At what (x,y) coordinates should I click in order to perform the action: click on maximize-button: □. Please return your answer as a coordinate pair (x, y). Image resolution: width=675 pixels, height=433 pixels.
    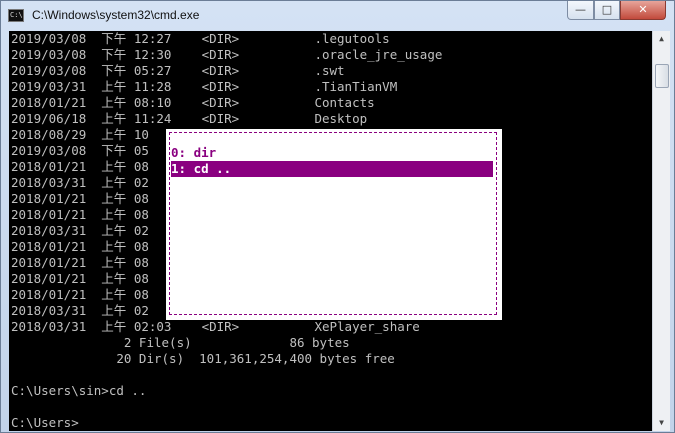
    Looking at the image, I should click on (607, 10).